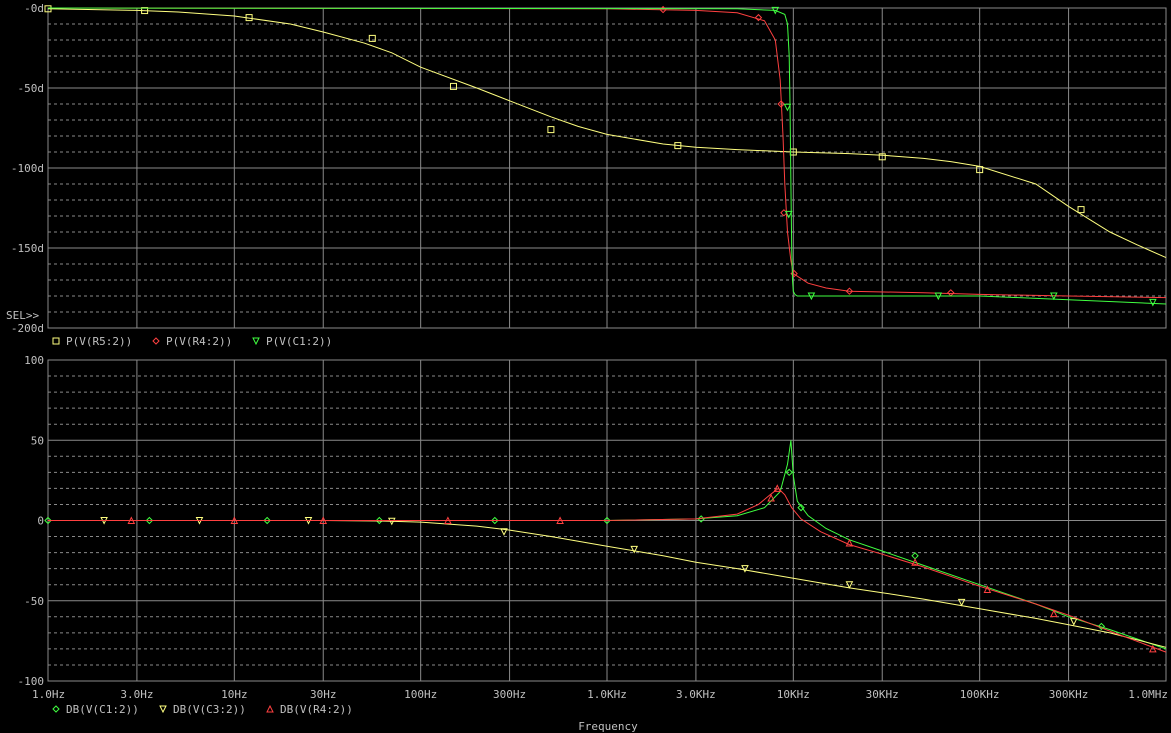 The image size is (1171, 733). I want to click on phase-y-tick-label: -200d, so click(27, 328).